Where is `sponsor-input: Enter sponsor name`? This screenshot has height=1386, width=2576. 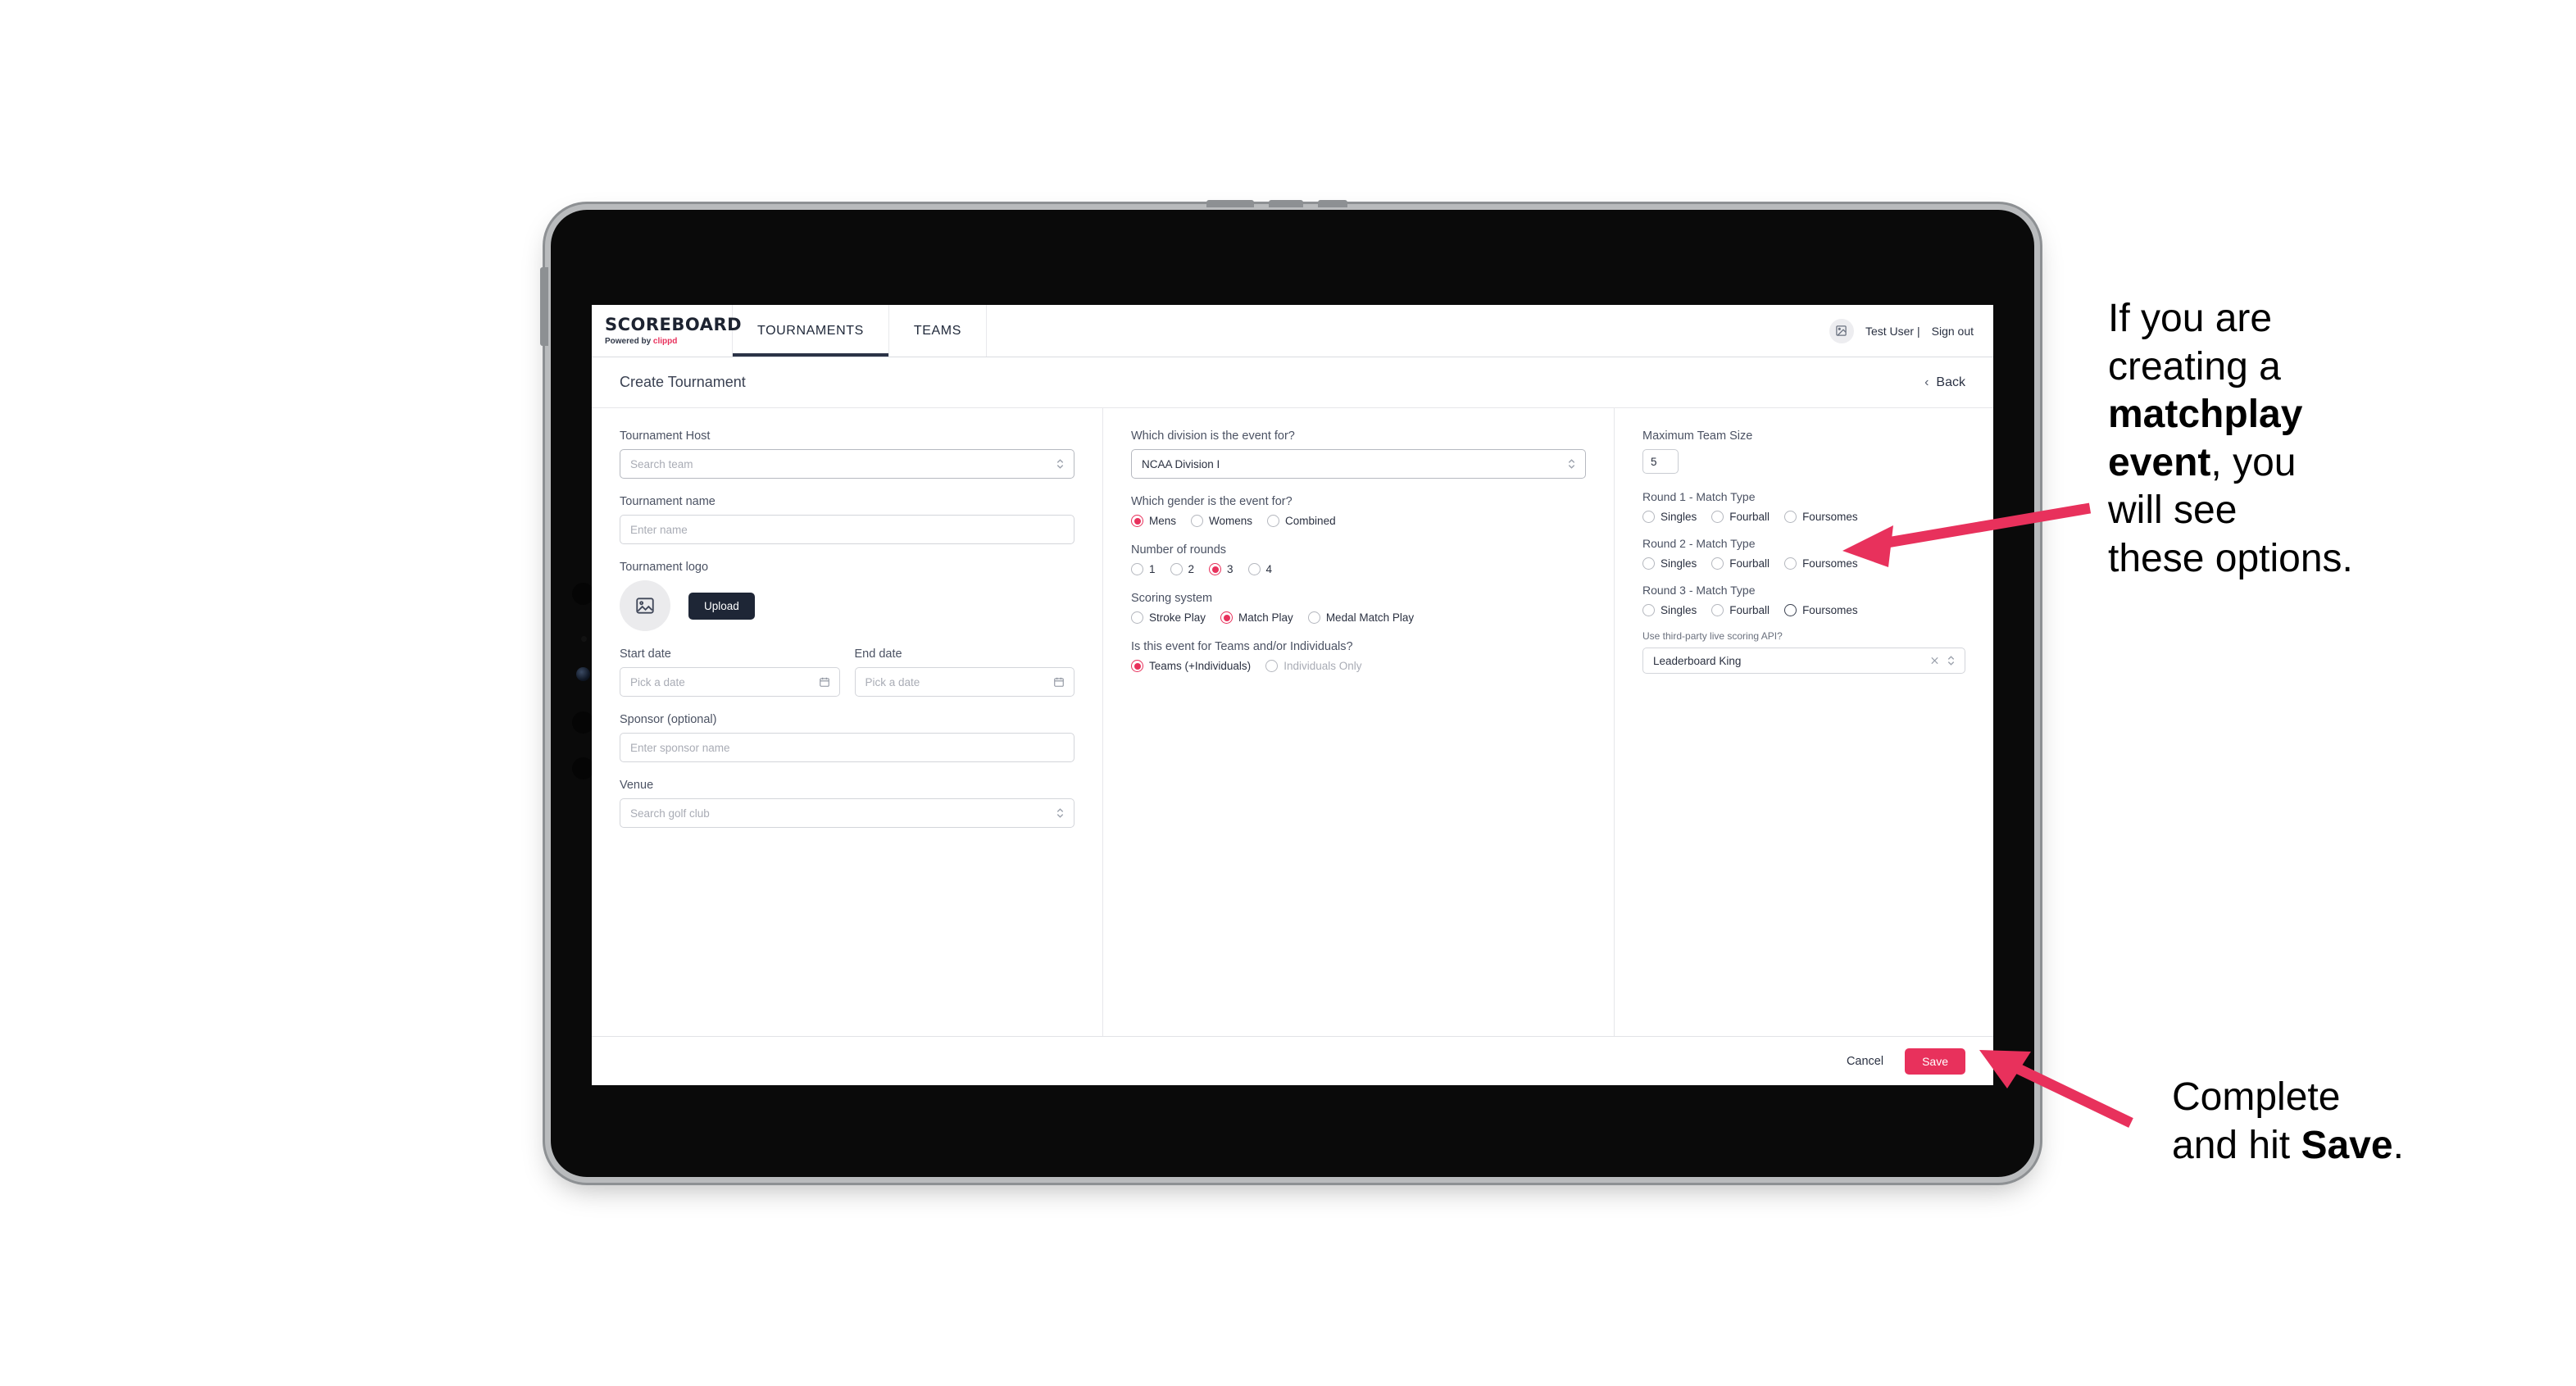
sponsor-input: Enter sponsor name is located at coordinates (847, 747).